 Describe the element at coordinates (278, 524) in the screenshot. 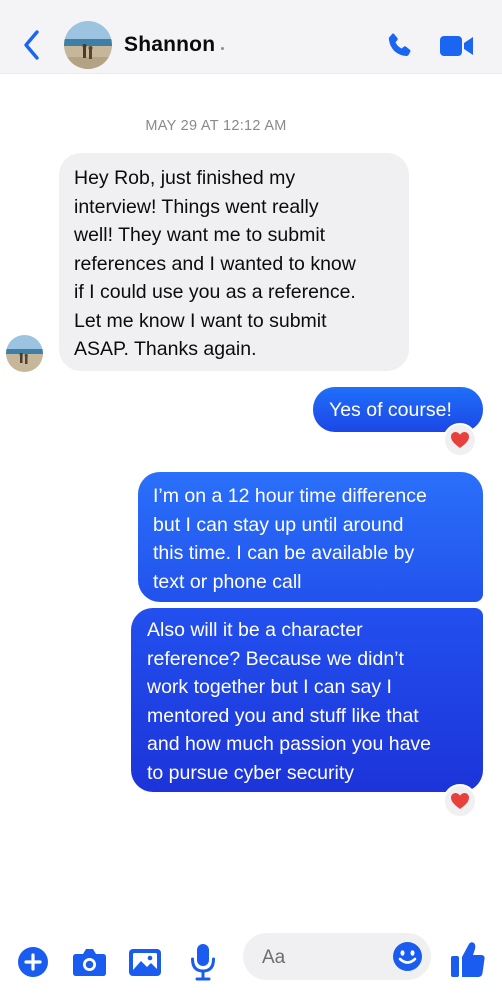

I see `message-line: but I can stay up until around` at that location.